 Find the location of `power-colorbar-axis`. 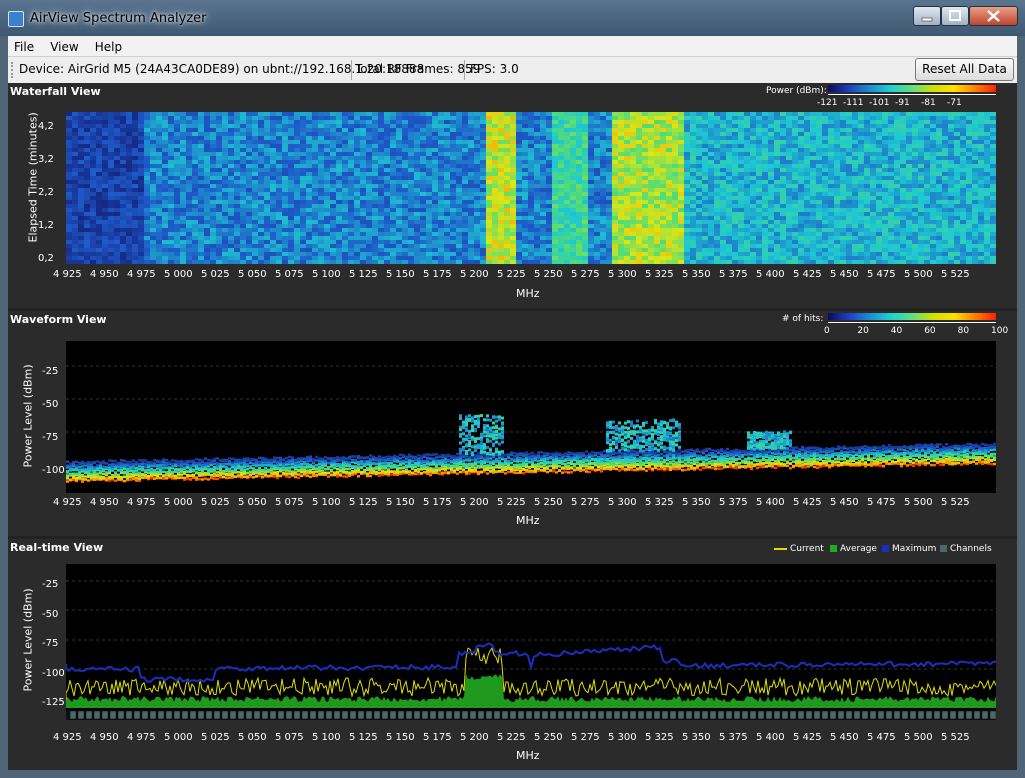

power-colorbar-axis is located at coordinates (912, 94).